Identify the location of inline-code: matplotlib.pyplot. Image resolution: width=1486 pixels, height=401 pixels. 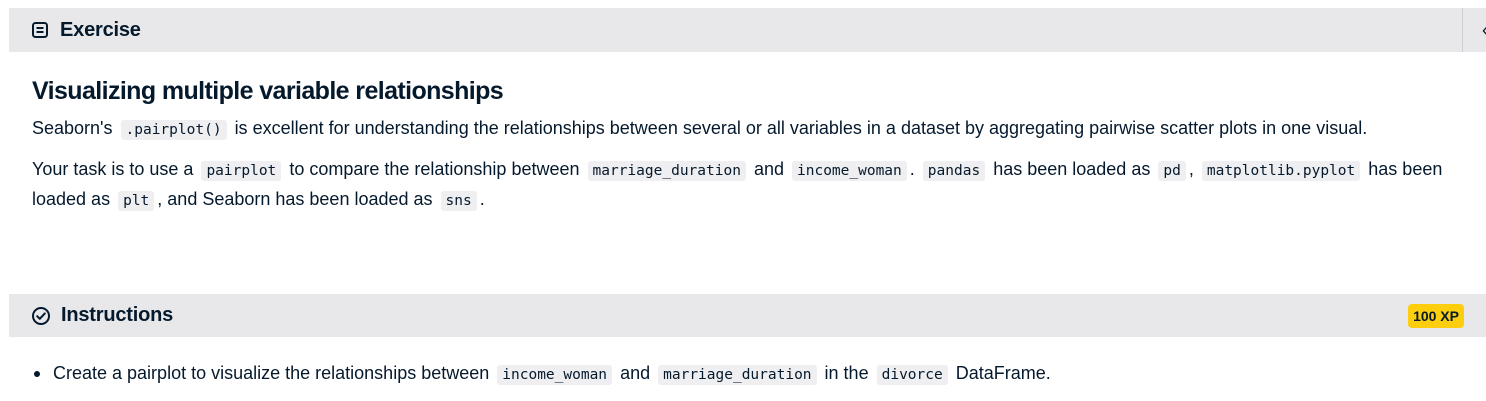
(1281, 171).